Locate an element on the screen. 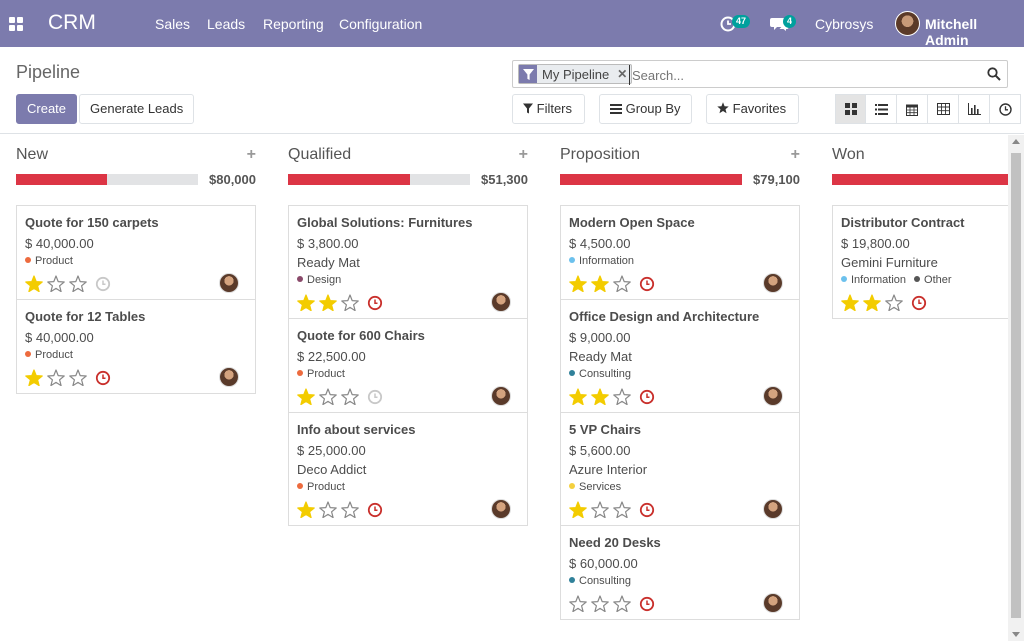  user-avatar is located at coordinates (907, 23).